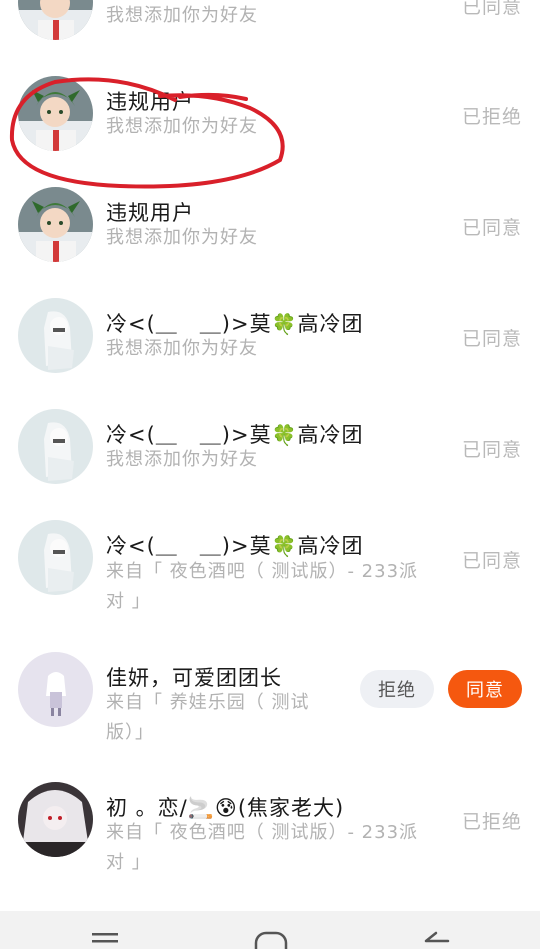 Image resolution: width=540 pixels, height=949 pixels. Describe the element at coordinates (105, 939) in the screenshot. I see `menu-icon` at that location.